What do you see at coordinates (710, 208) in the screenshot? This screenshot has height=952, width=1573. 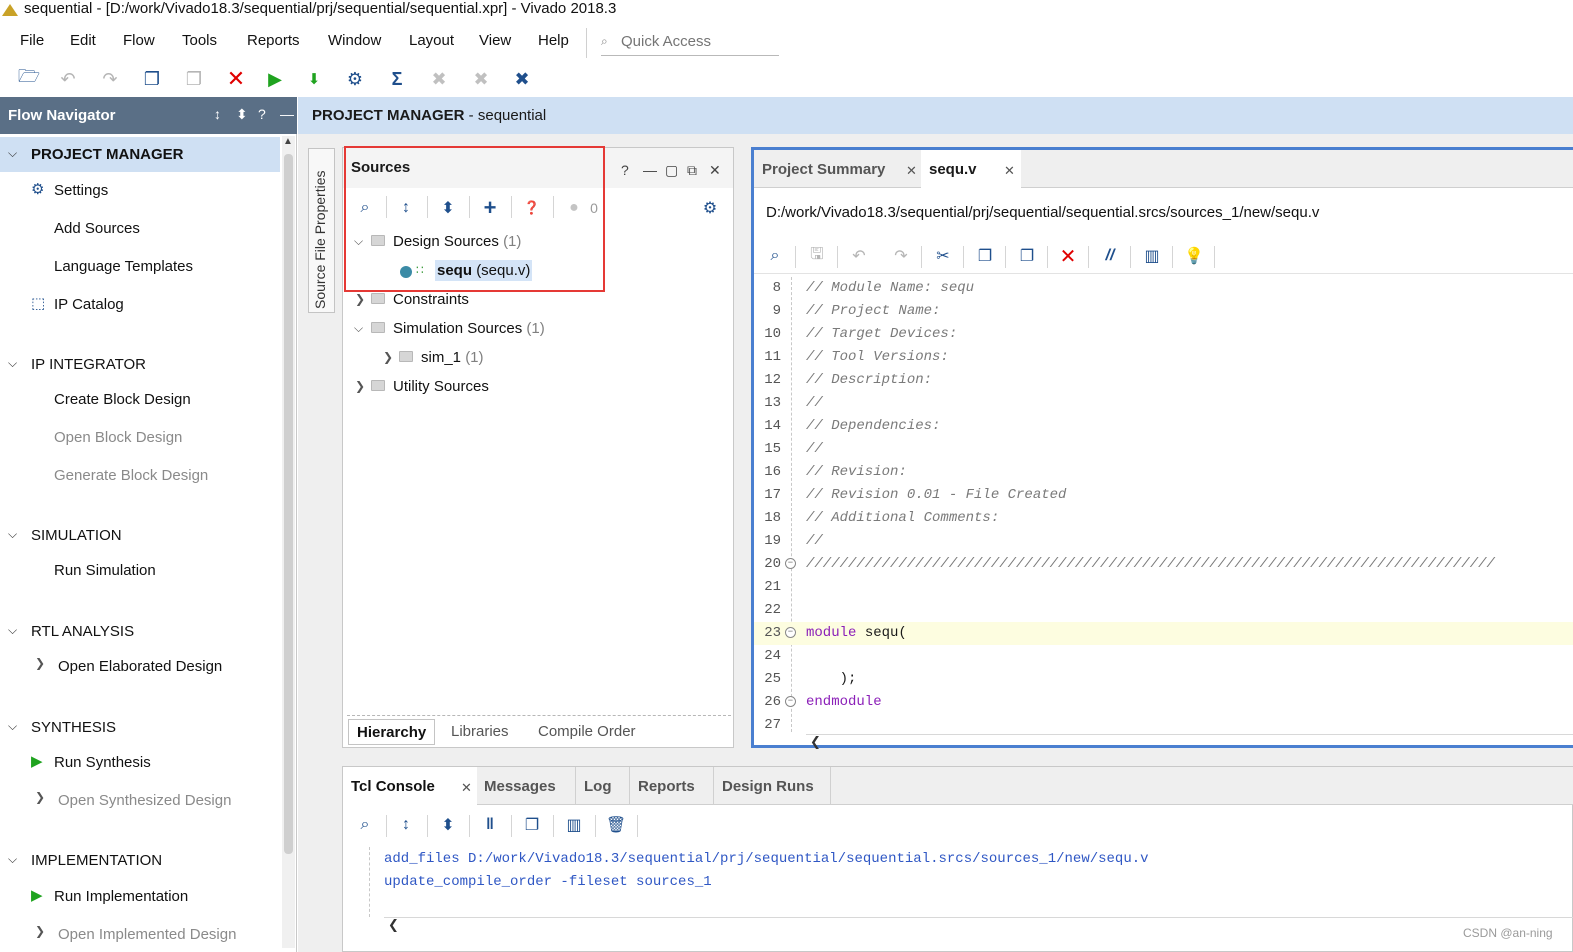 I see `gear-icon: ⚙` at bounding box center [710, 208].